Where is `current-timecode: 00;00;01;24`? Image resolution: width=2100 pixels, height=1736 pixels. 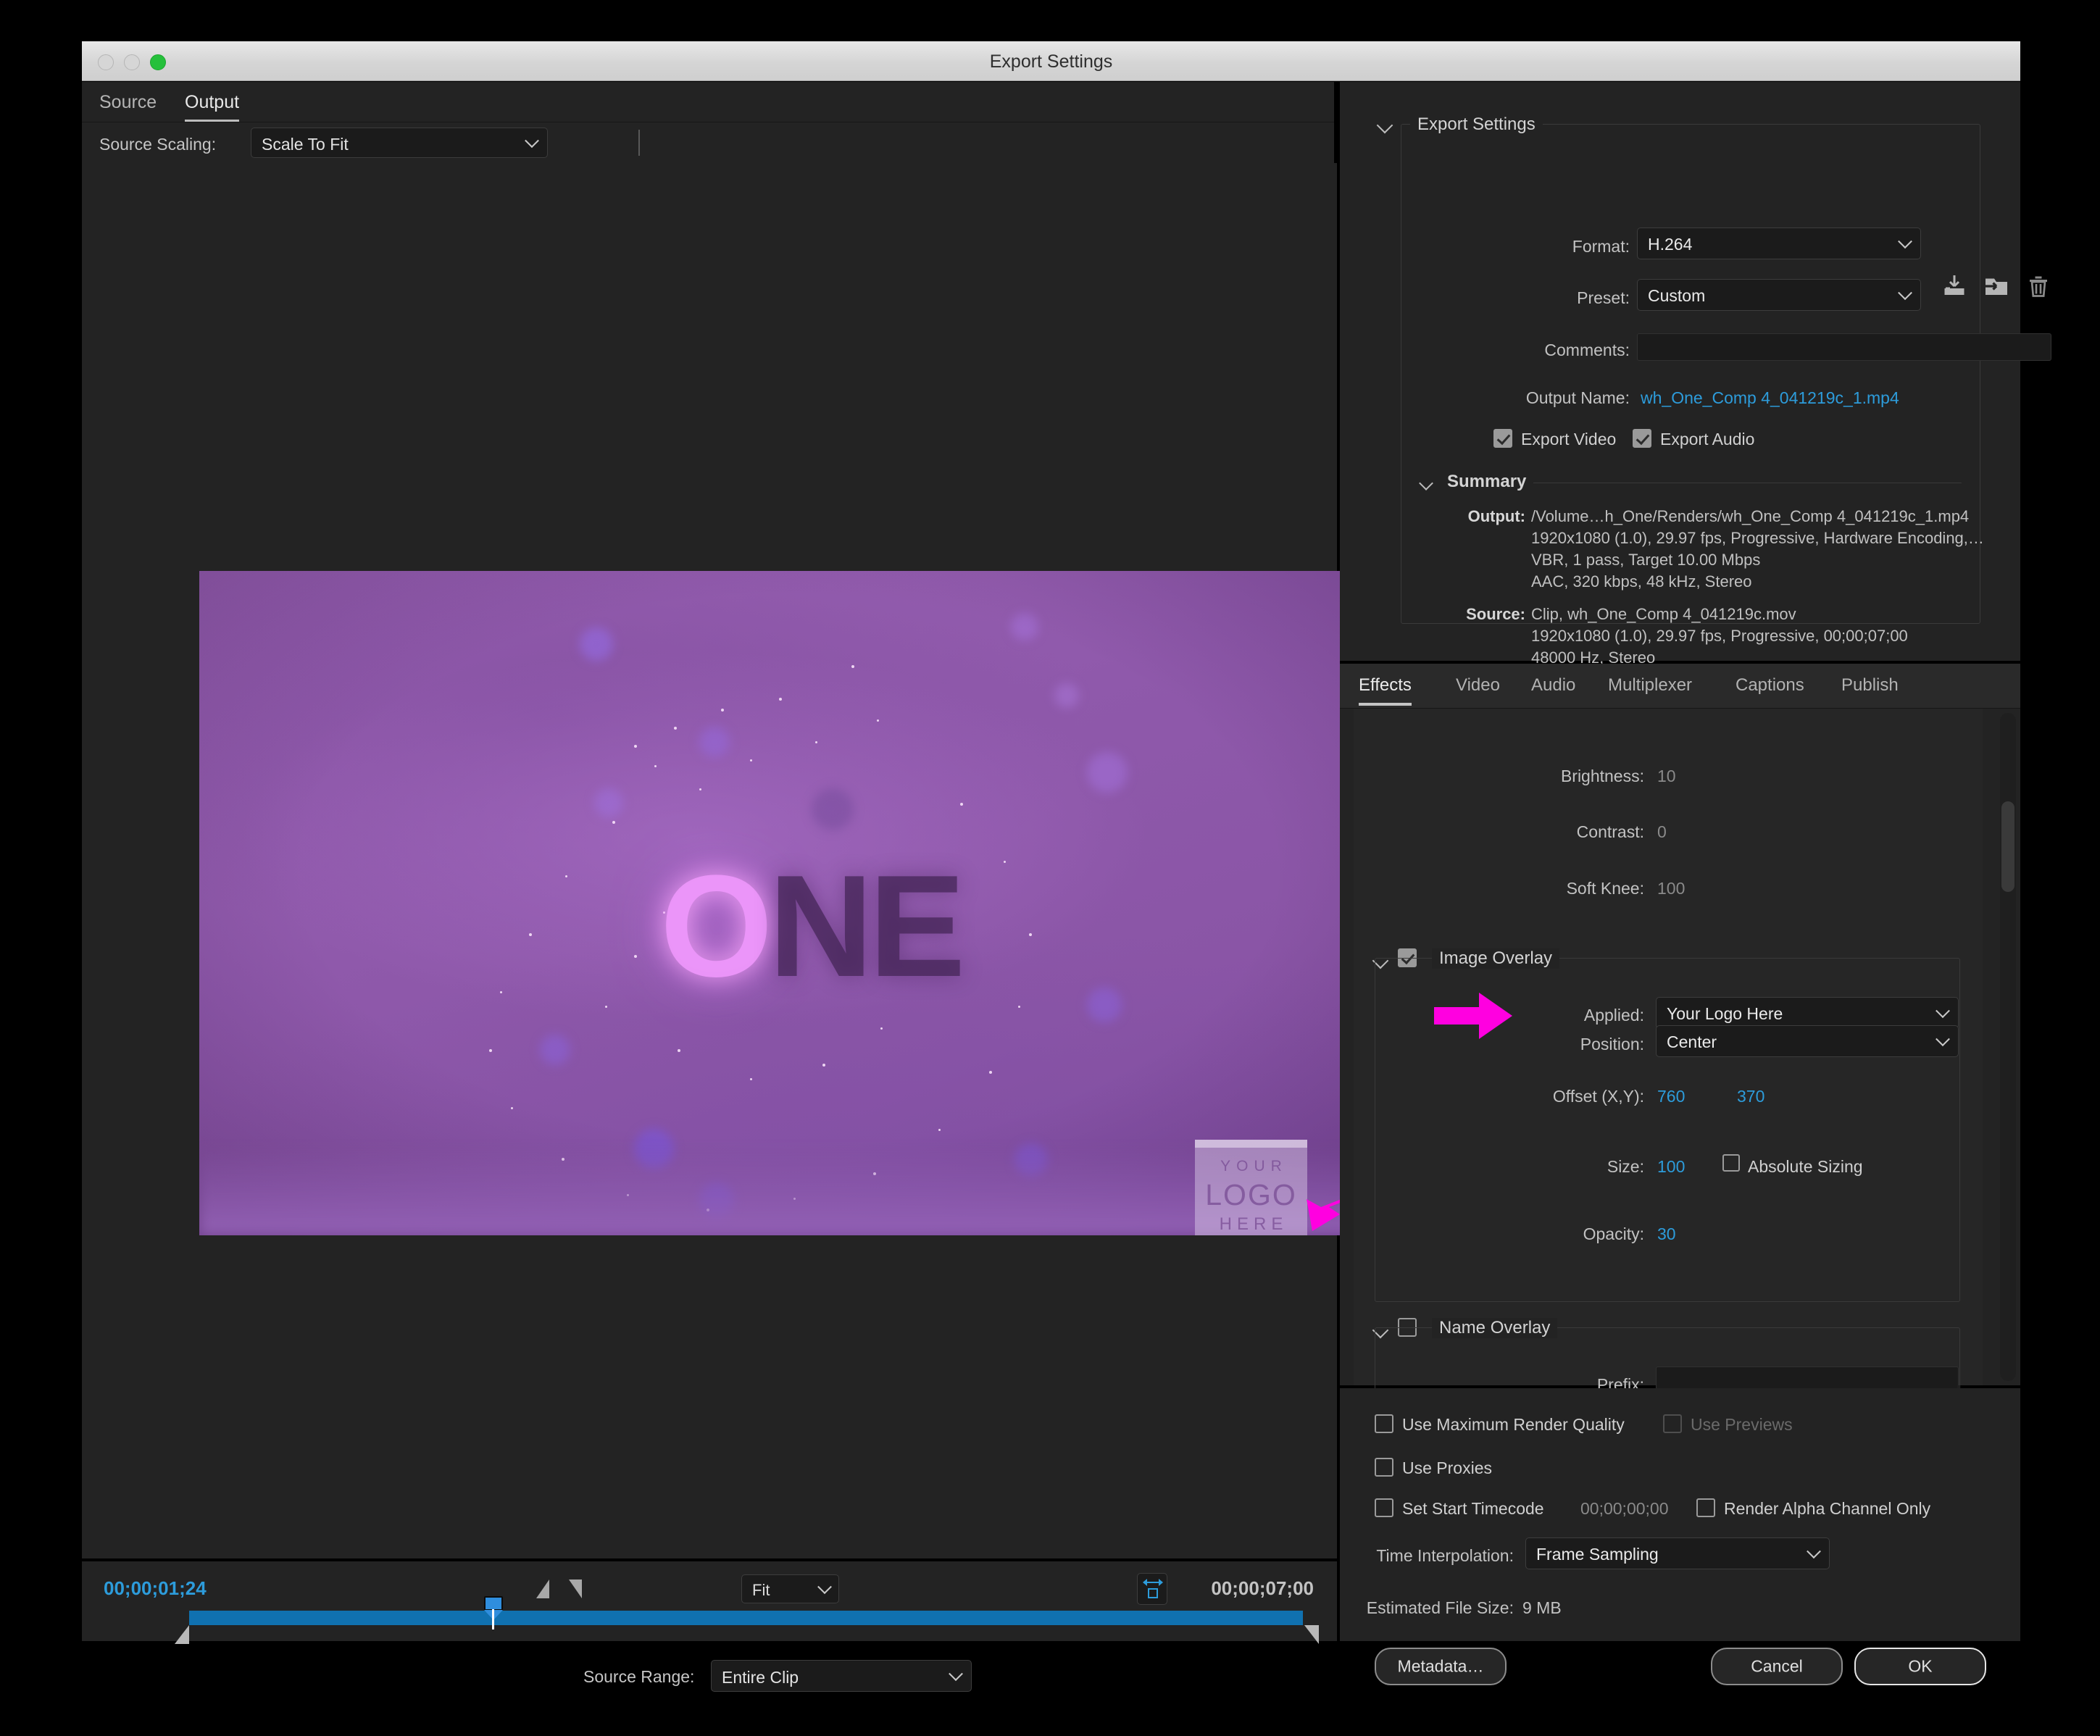
current-timecode: 00;00;01;24 is located at coordinates (155, 1588).